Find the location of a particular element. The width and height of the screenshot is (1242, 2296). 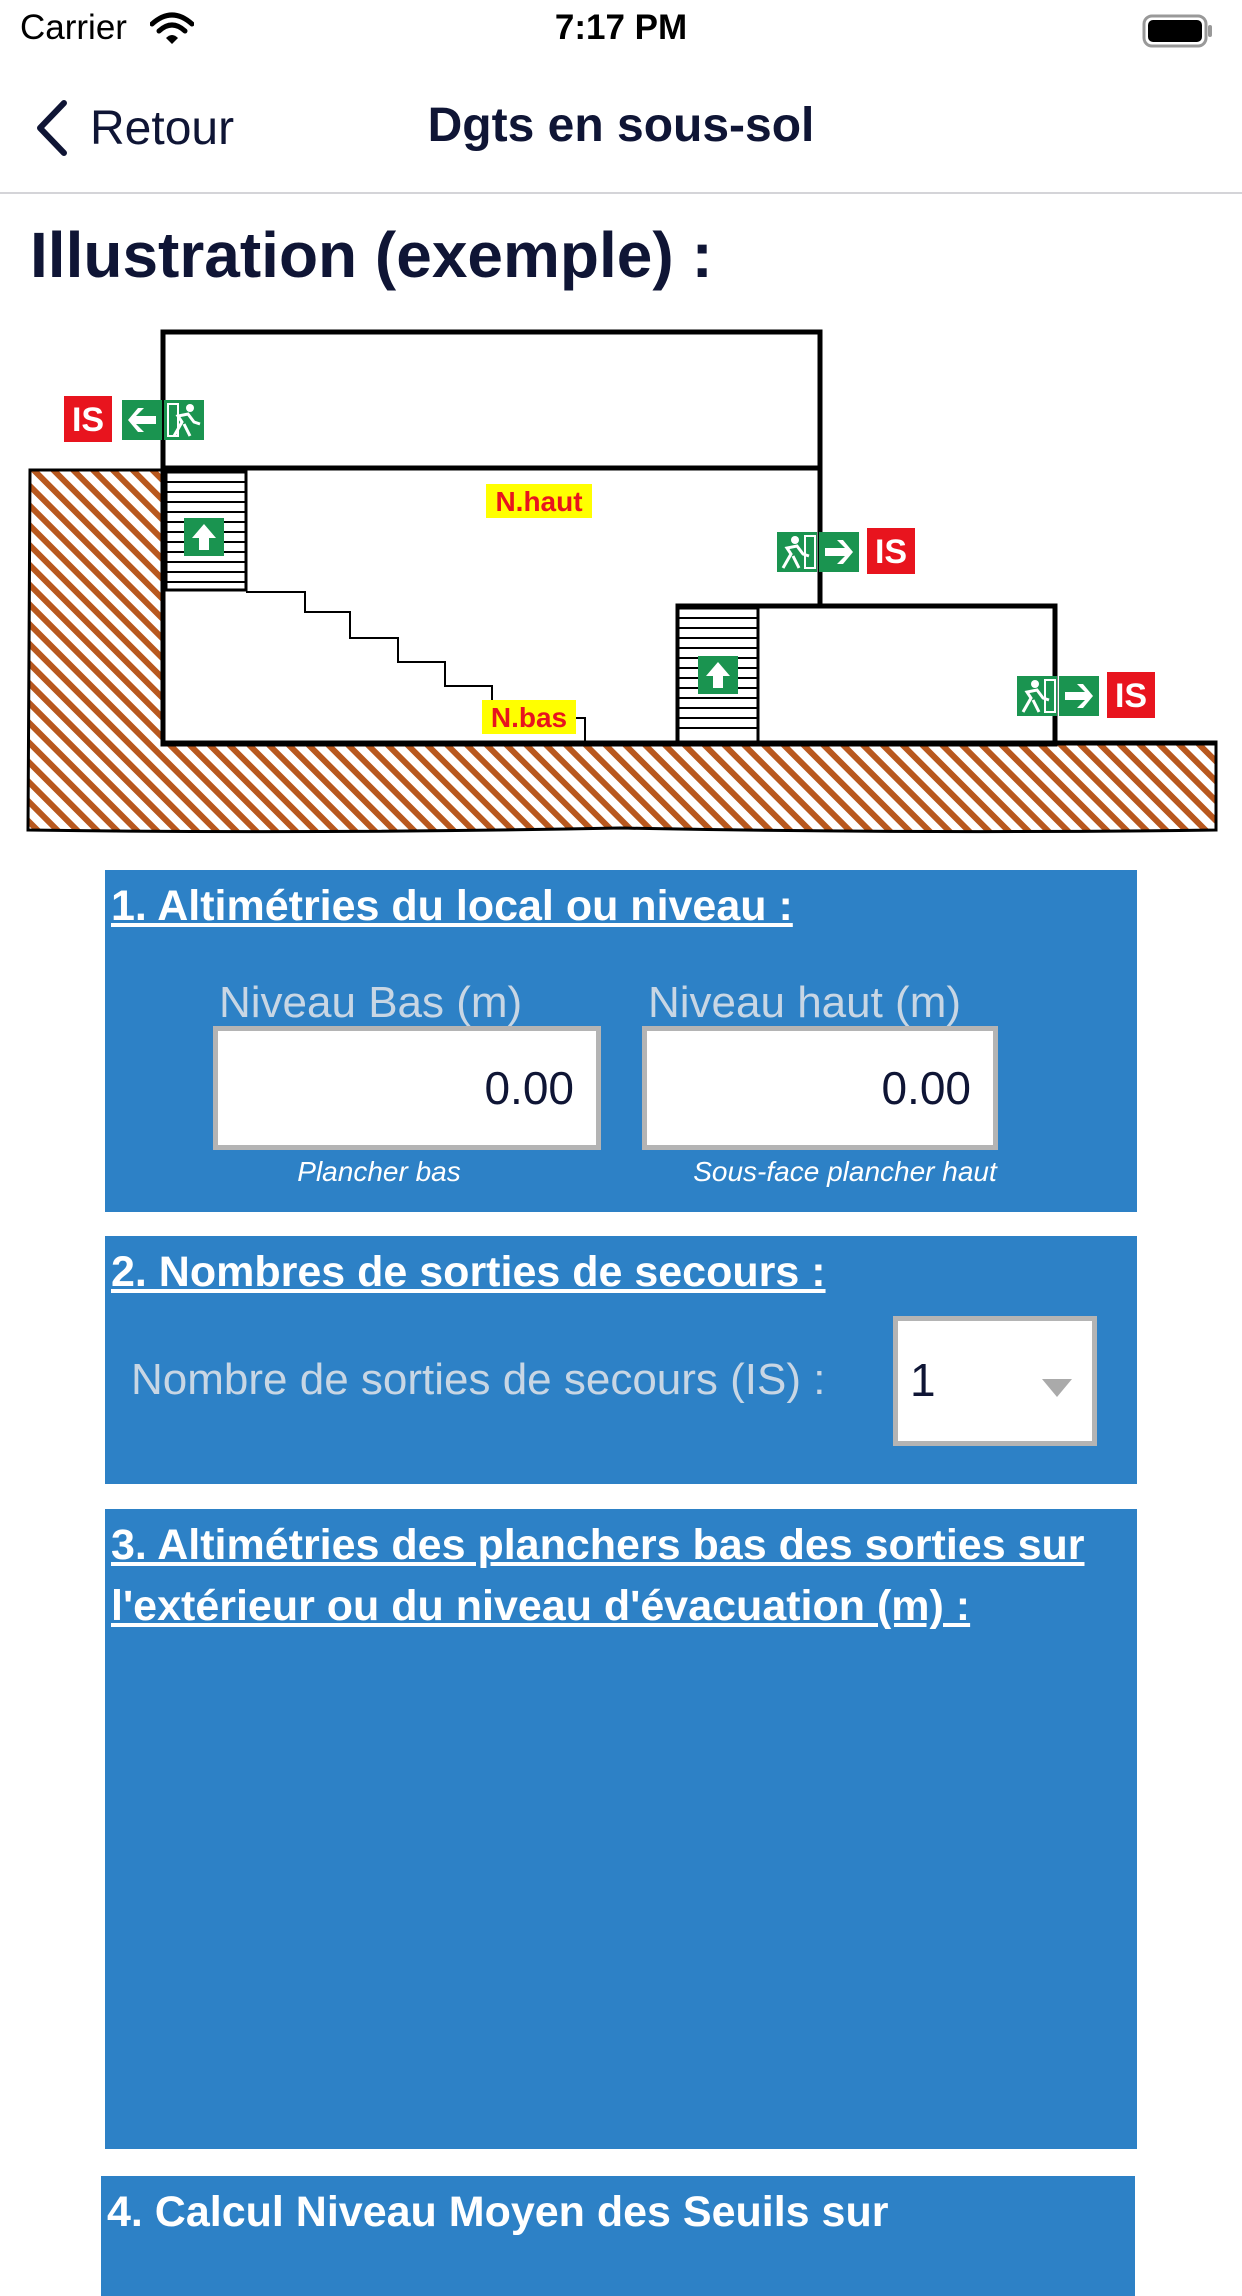

exit-sign-top-left: IS is located at coordinates (134, 419).